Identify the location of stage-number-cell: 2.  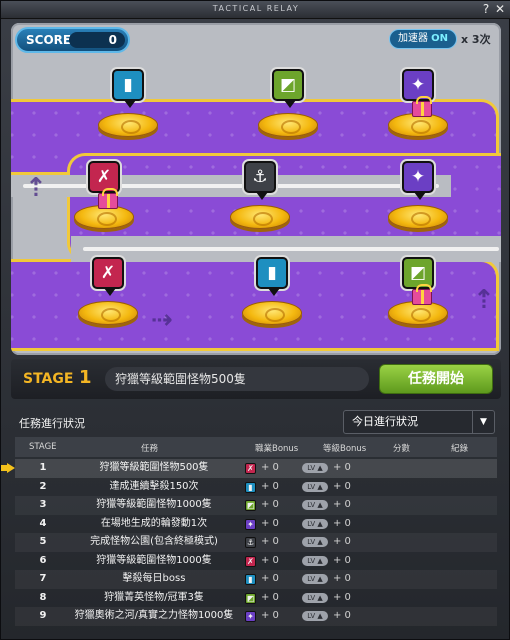
(43, 486).